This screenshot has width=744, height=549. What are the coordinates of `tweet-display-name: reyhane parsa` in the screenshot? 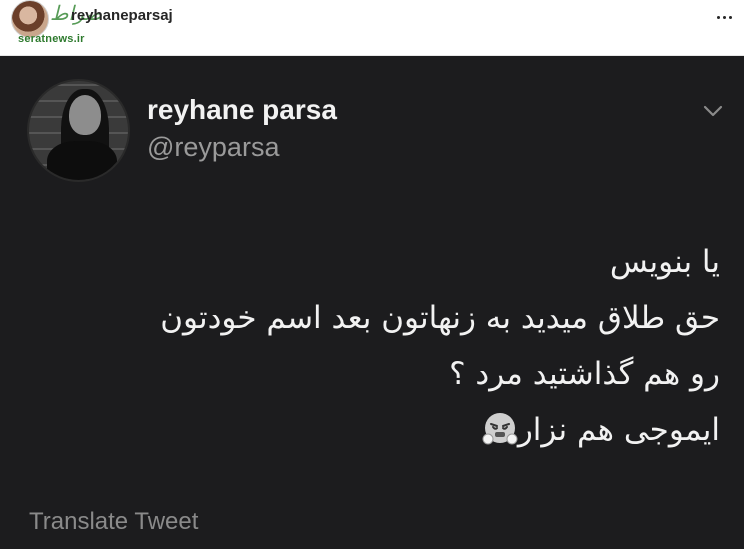 It's located at (242, 110).